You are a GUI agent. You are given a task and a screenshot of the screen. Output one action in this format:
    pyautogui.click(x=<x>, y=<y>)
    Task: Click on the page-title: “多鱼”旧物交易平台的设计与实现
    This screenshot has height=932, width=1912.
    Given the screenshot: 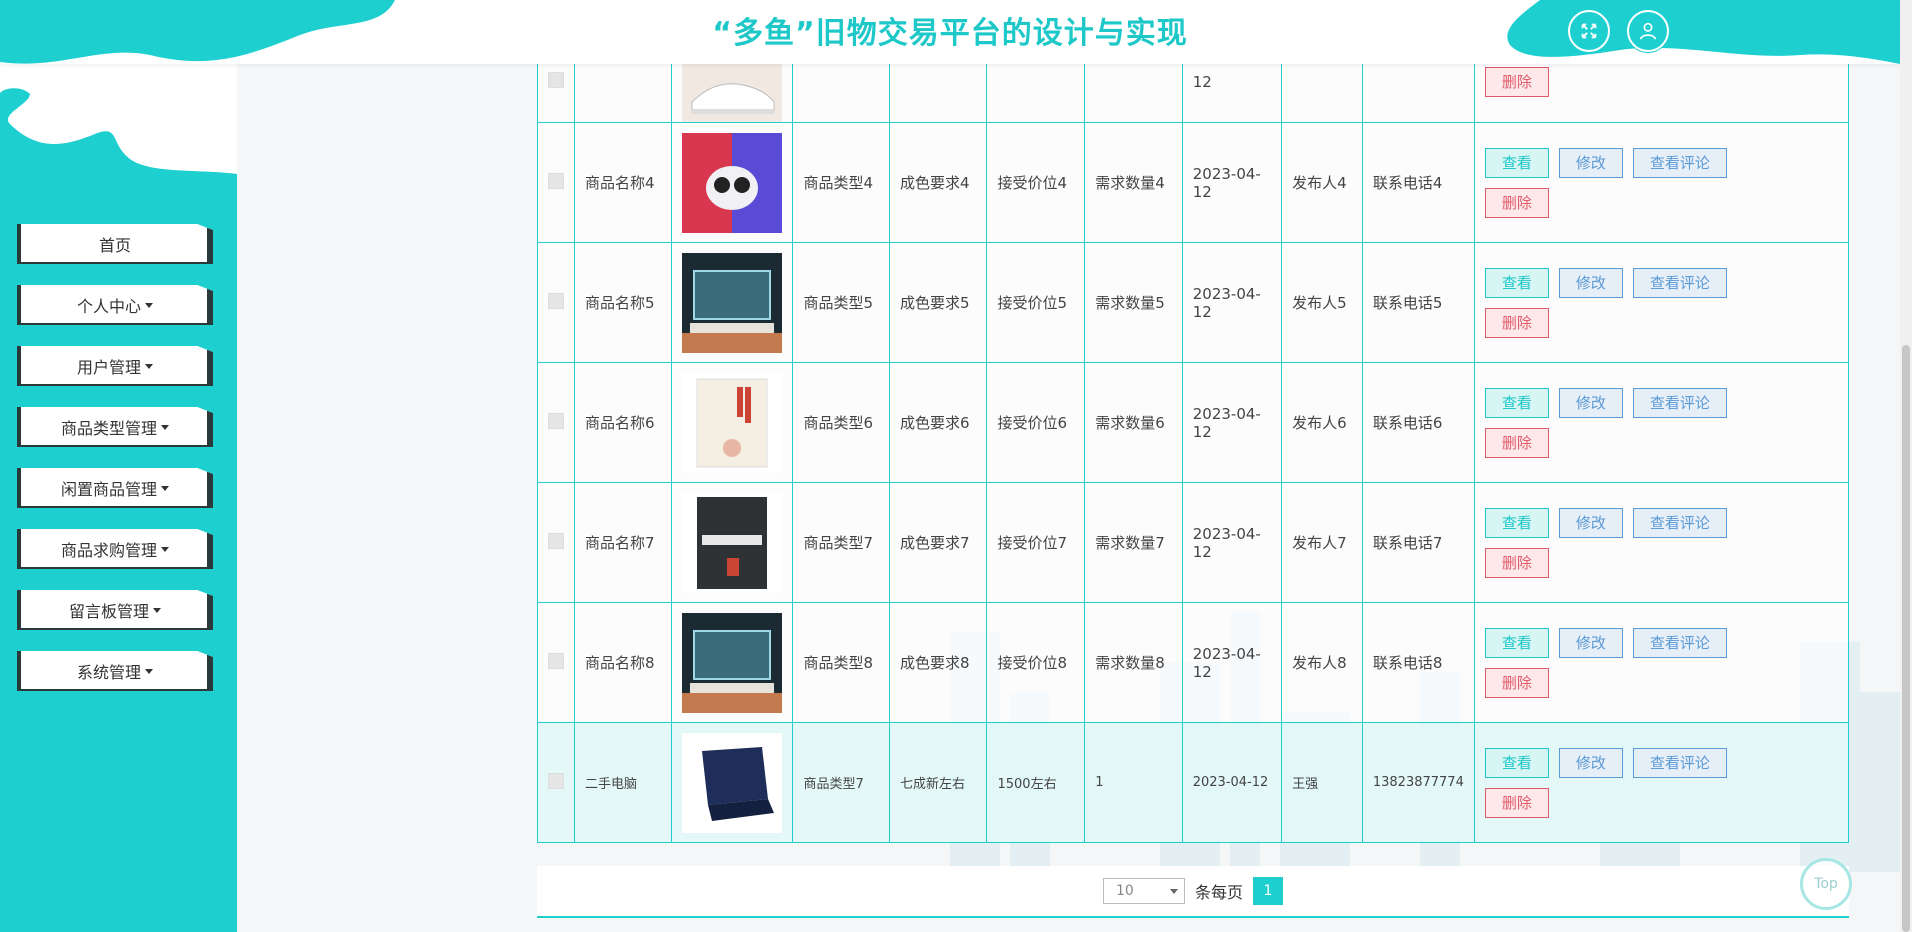 What is the action you would take?
    pyautogui.click(x=950, y=33)
    